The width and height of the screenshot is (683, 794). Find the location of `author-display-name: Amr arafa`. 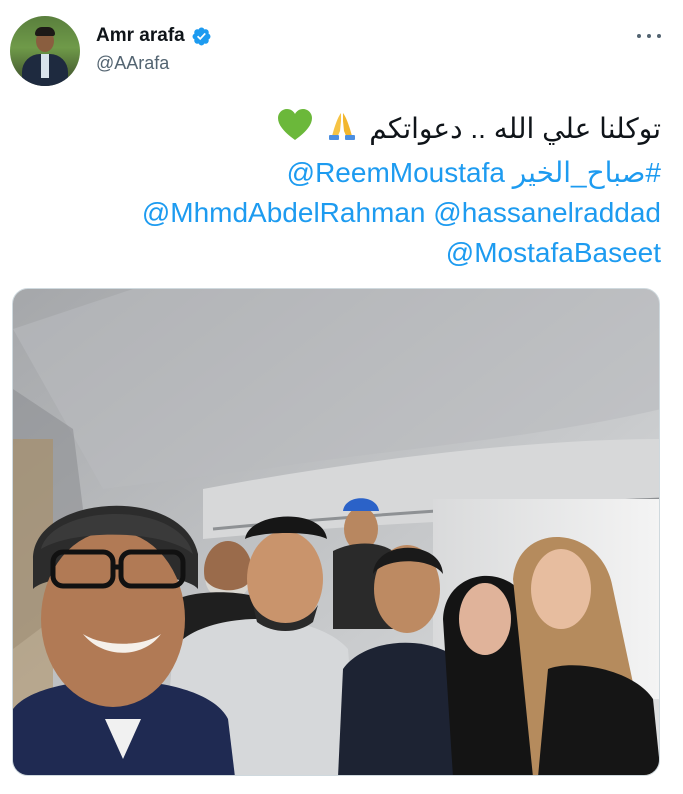

author-display-name: Amr arafa is located at coordinates (140, 36).